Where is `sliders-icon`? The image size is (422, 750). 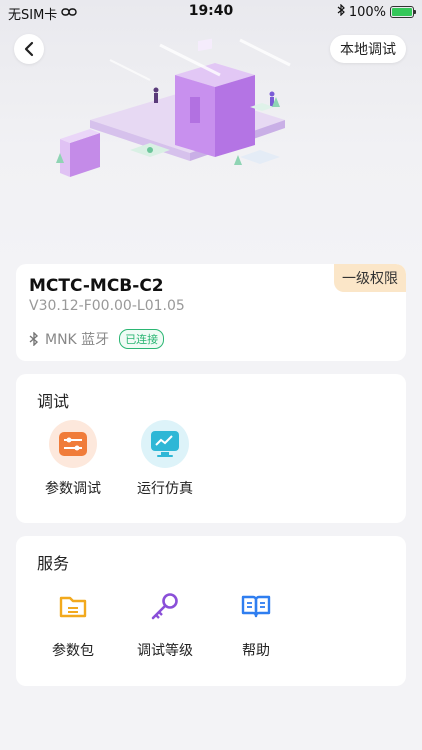 sliders-icon is located at coordinates (73, 444).